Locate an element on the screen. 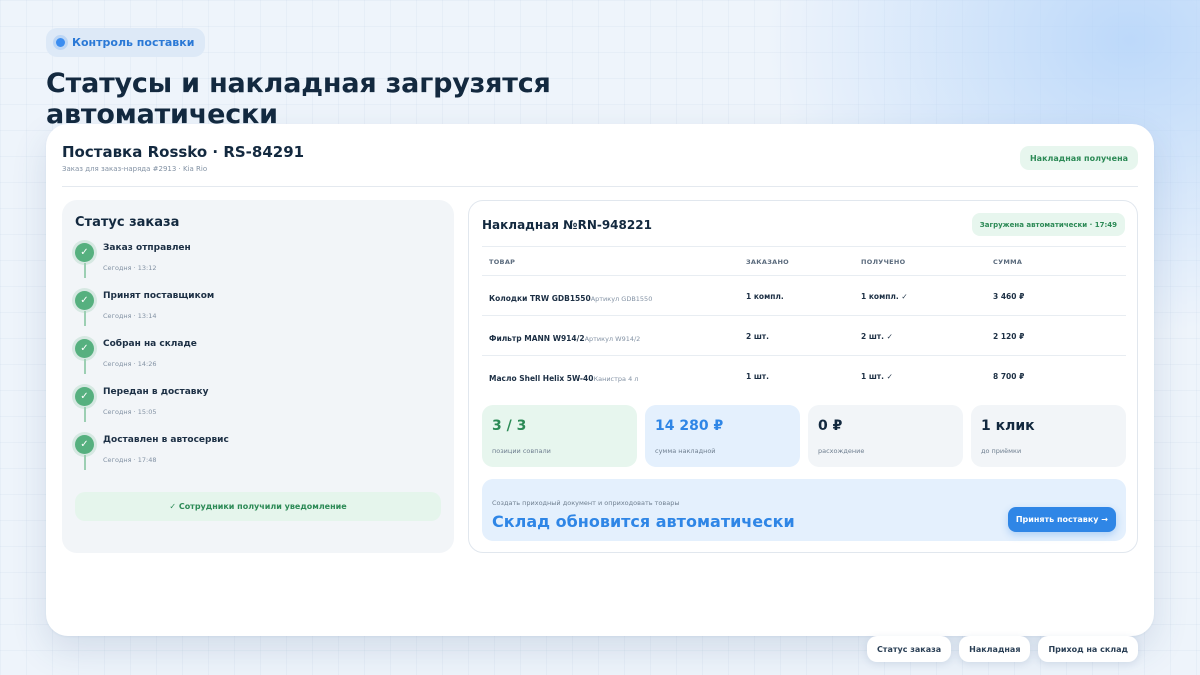 The image size is (1200, 675). sum-cell: 8 700 ₽ is located at coordinates (1009, 376).